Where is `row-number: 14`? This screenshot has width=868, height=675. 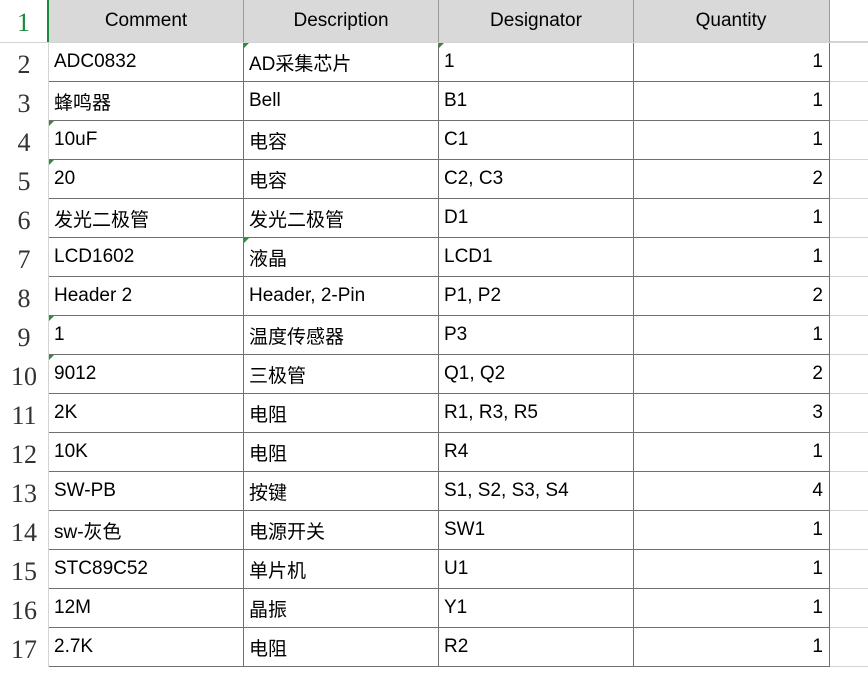 row-number: 14 is located at coordinates (24, 530).